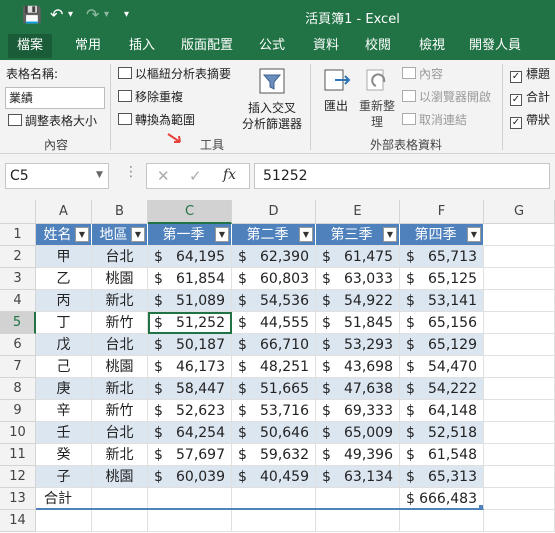 Image resolution: width=555 pixels, height=533 pixels. I want to click on row-header-3: 3, so click(18, 279).